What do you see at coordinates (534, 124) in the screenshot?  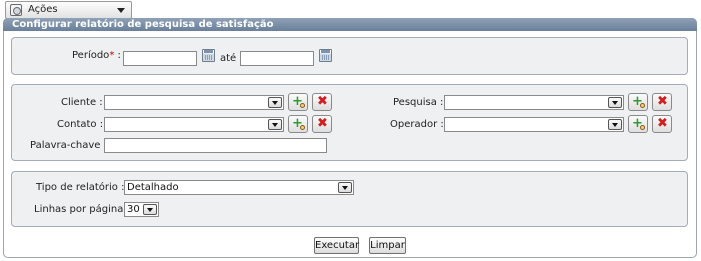 I see `operator-select` at bounding box center [534, 124].